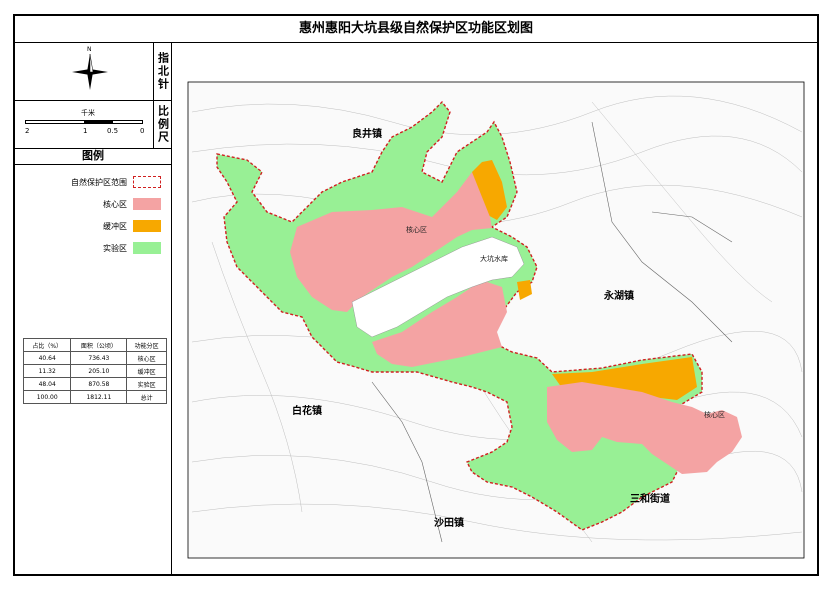 The height and width of the screenshot is (590, 833). I want to click on legend-item: 自然保护区范围, so click(93, 182).